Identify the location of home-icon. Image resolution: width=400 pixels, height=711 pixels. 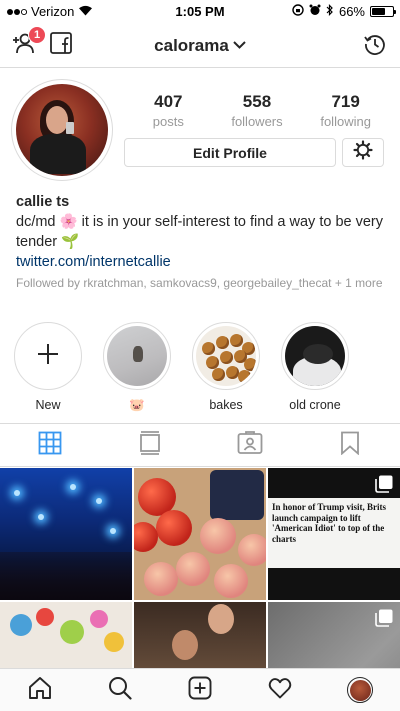
(40, 690).